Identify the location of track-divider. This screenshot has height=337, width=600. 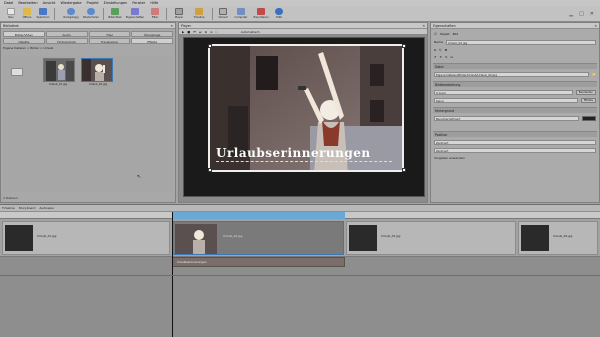
(300, 275).